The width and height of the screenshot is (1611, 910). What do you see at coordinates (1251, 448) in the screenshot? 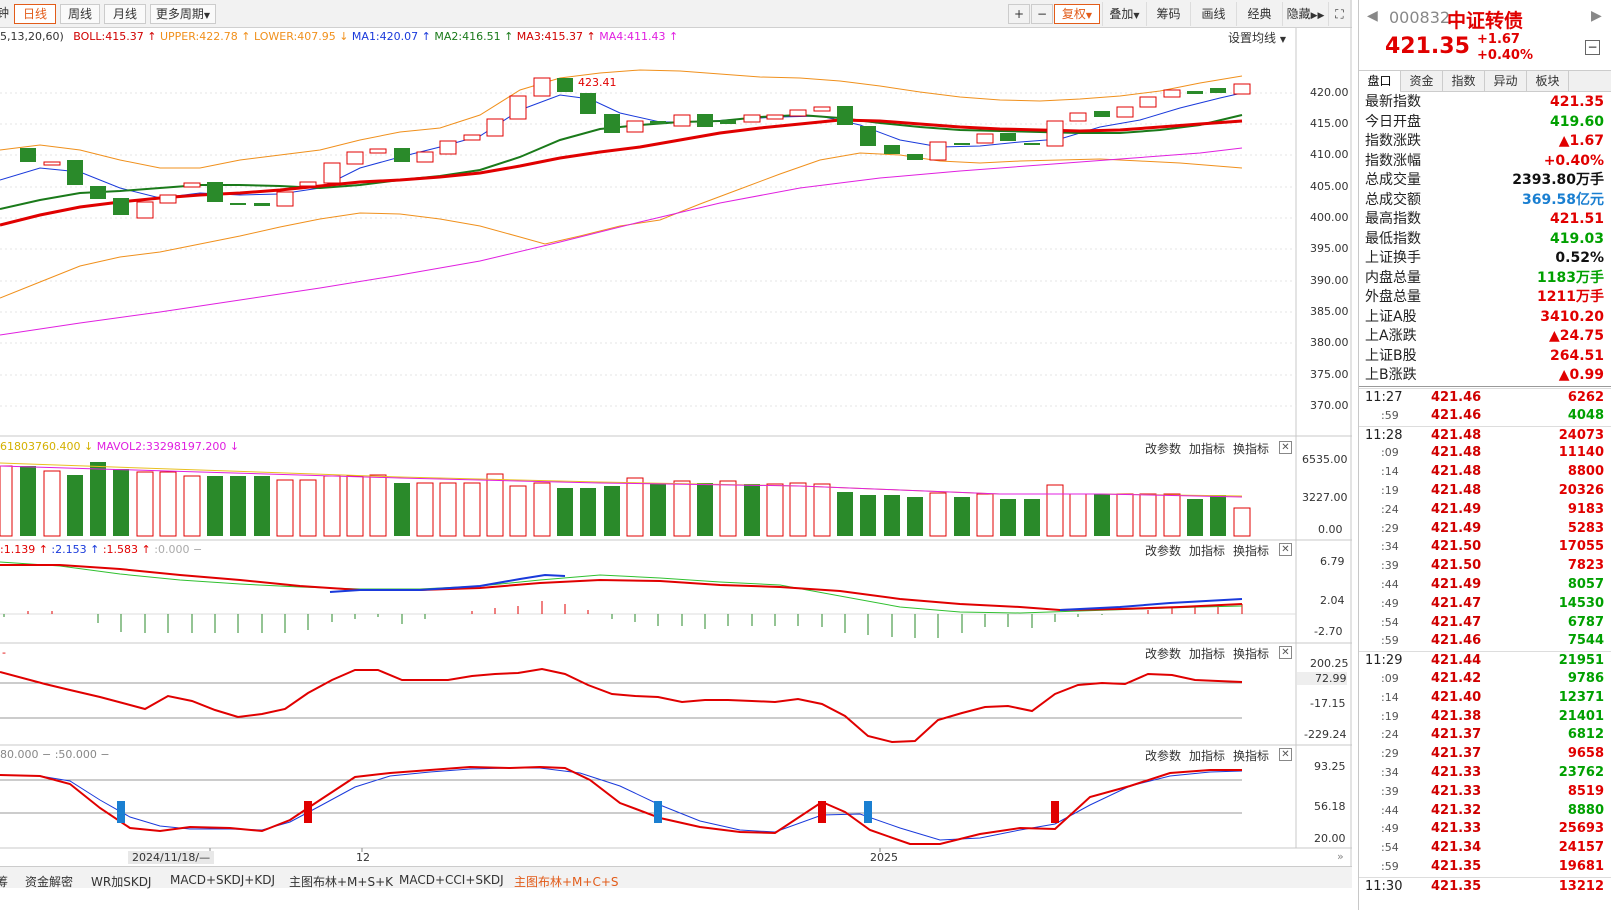
I see `vol-switch-indicator-button: 换指标` at bounding box center [1251, 448].